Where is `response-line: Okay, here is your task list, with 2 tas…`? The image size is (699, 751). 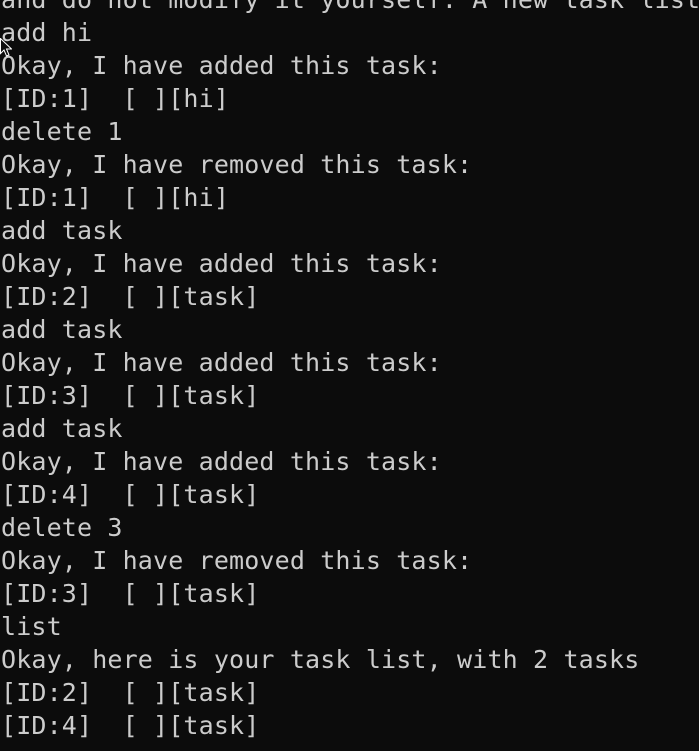 response-line: Okay, here is your task list, with 2 tas… is located at coordinates (320, 659).